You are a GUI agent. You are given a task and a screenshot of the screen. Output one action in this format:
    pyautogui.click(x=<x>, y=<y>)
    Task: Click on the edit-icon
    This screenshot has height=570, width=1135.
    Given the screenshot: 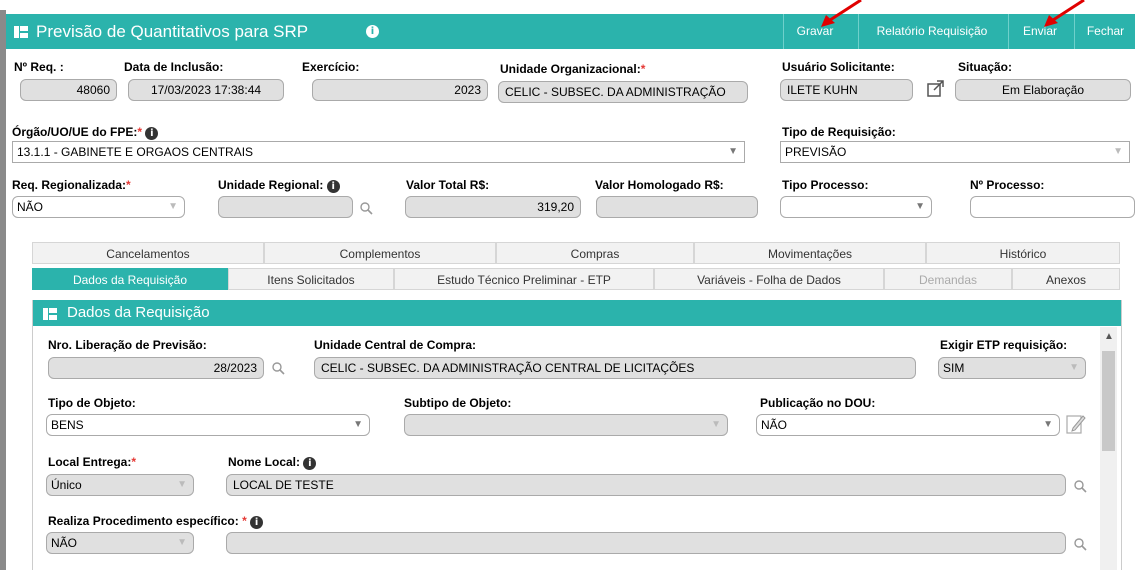 What is the action you would take?
    pyautogui.click(x=1076, y=424)
    